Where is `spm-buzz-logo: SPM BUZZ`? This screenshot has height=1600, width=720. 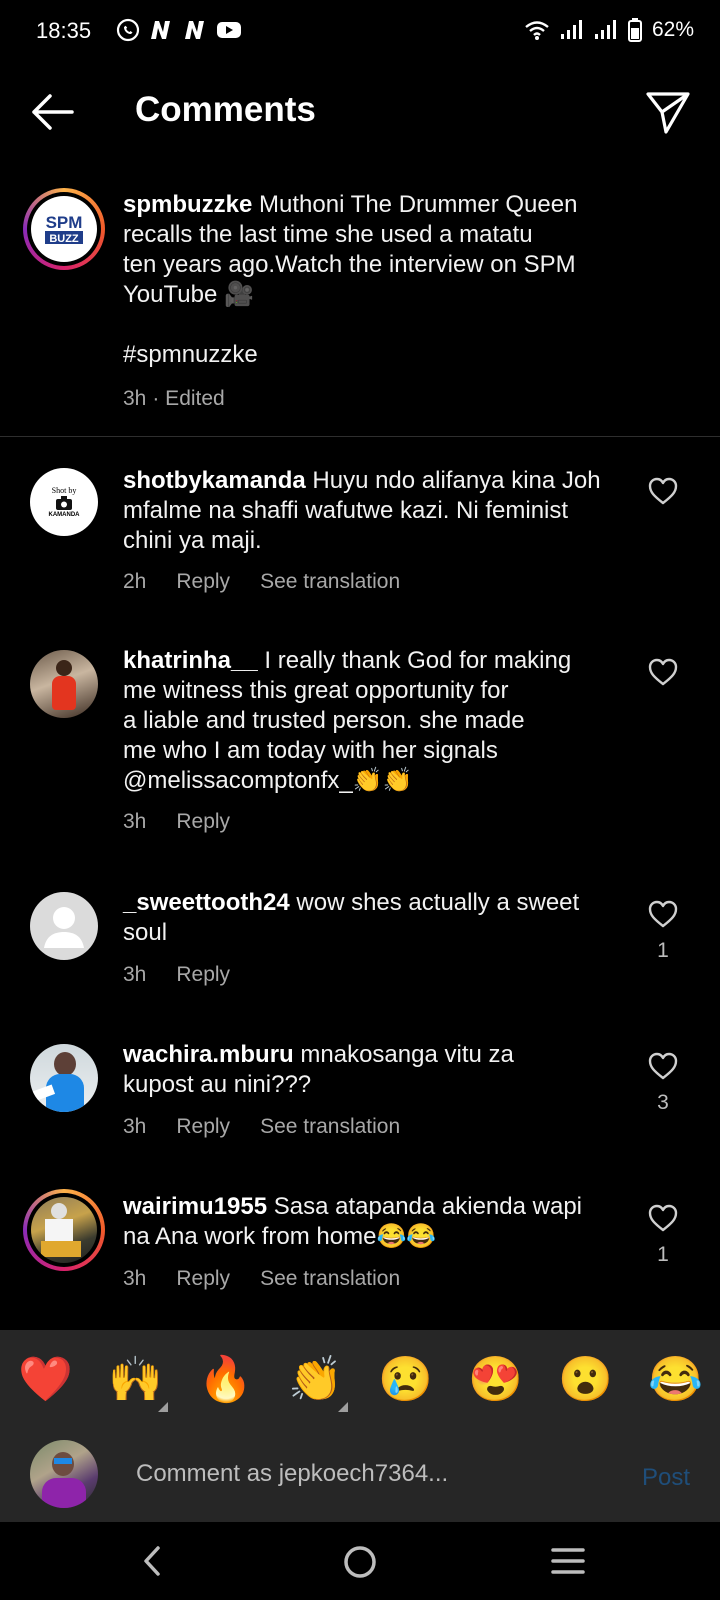 spm-buzz-logo: SPM BUZZ is located at coordinates (64, 229).